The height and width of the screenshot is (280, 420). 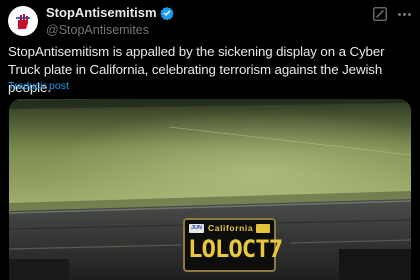 What do you see at coordinates (110, 30) in the screenshot?
I see `author-handle: @StopAntisemites` at bounding box center [110, 30].